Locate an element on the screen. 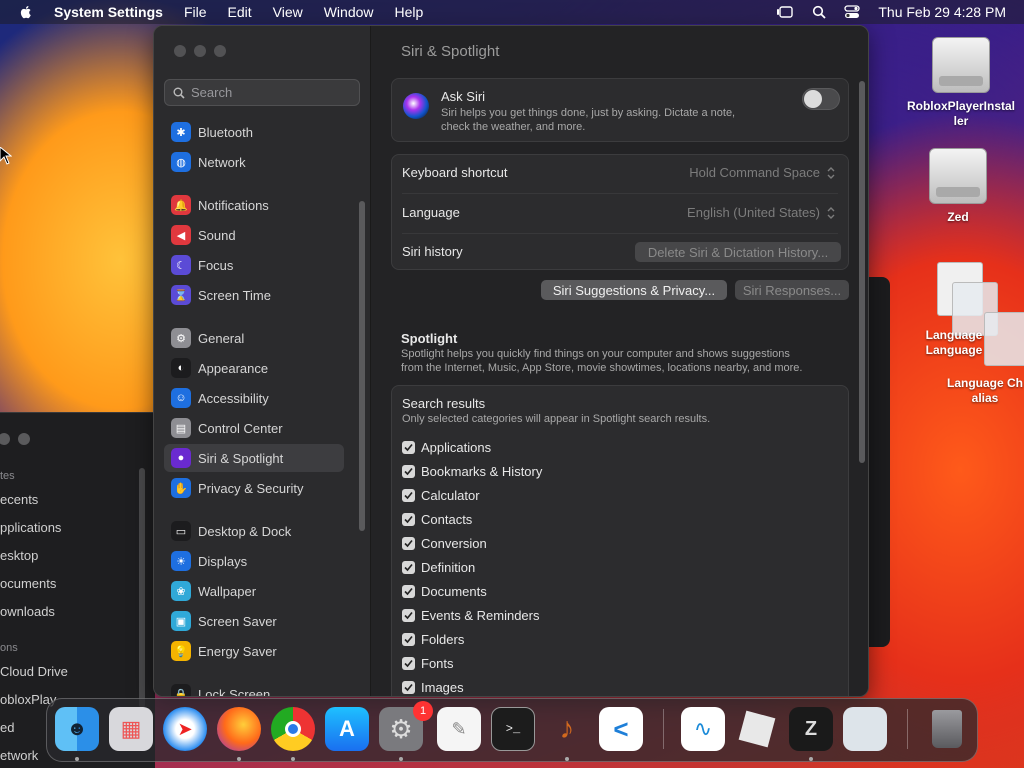 The width and height of the screenshot is (1024, 768). menu-edit: Edit is located at coordinates (240, 12).